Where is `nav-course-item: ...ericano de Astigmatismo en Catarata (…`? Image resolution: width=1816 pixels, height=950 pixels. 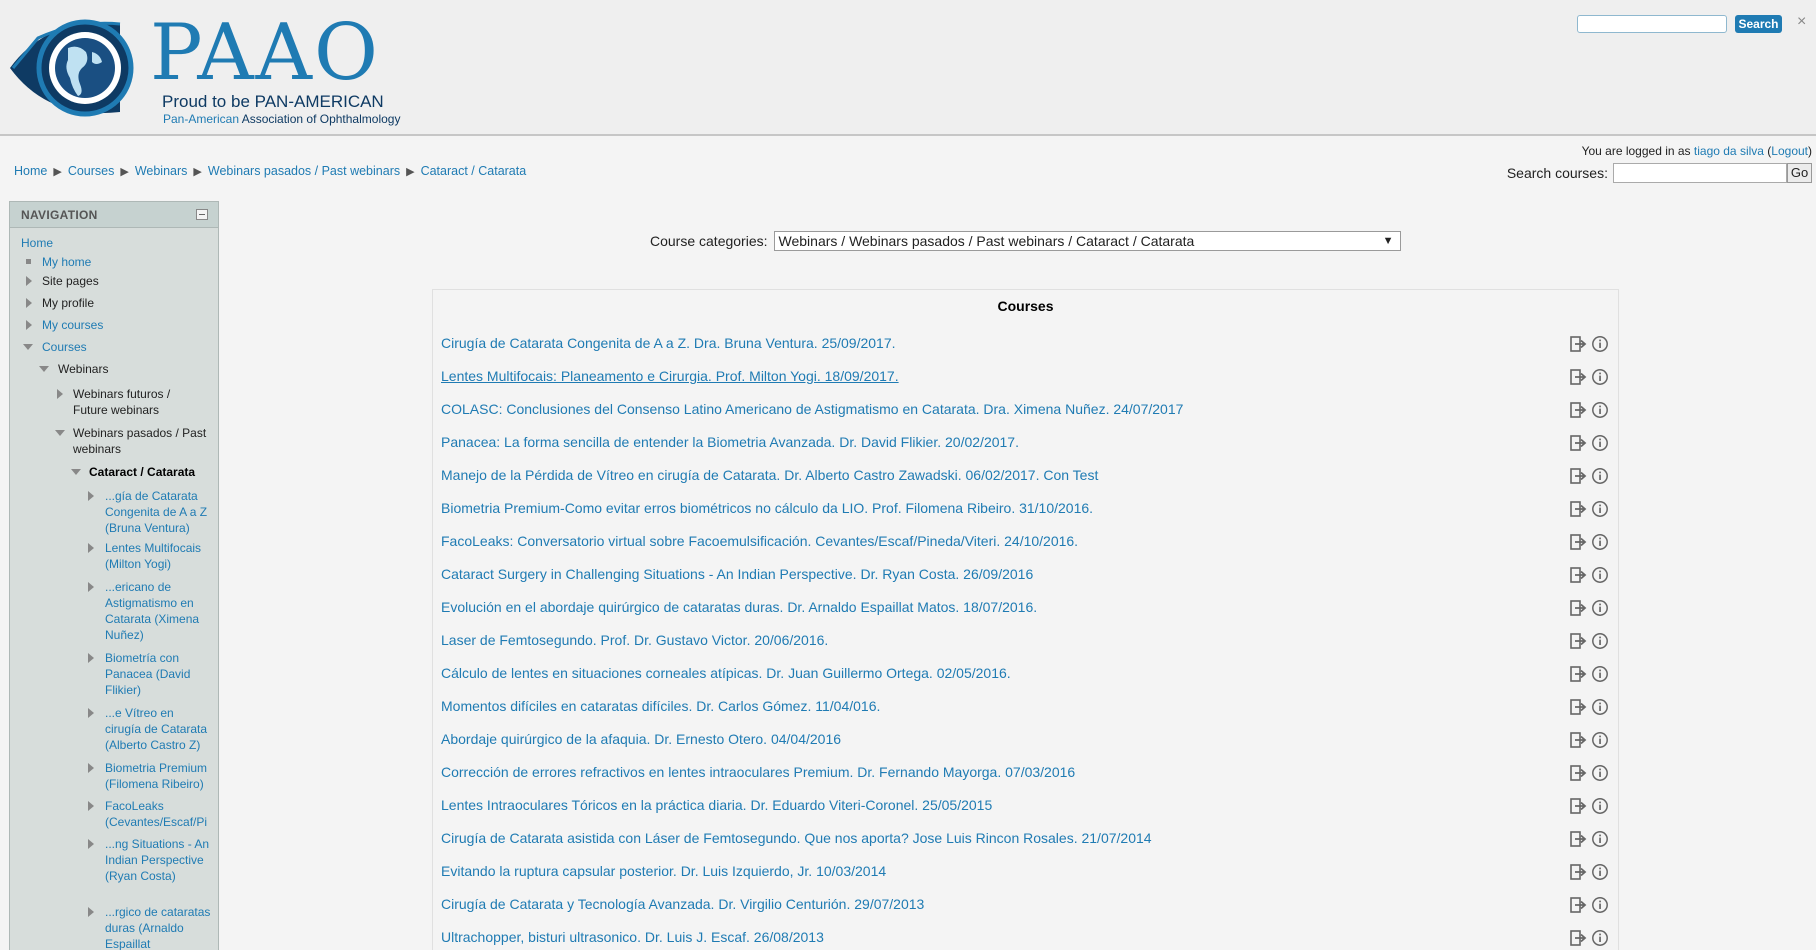
nav-course-item: ...ericano de Astigmatismo en Catarata (… is located at coordinates (158, 611).